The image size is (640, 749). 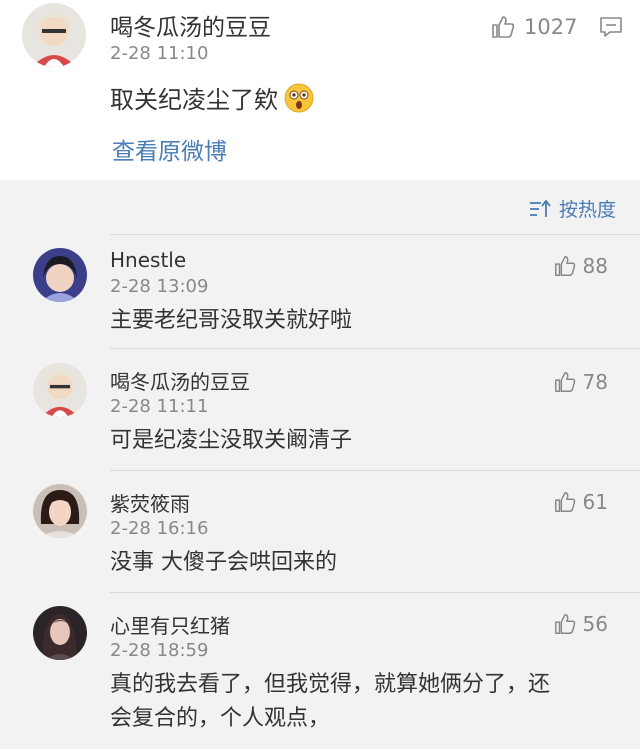 I want to click on timestamp: 2-28 11:11, so click(x=159, y=406).